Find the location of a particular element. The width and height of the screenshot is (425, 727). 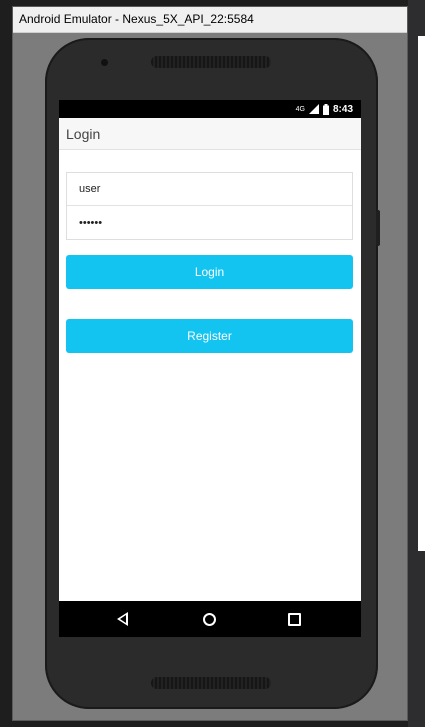

login-form: user •••••• is located at coordinates (209, 206).